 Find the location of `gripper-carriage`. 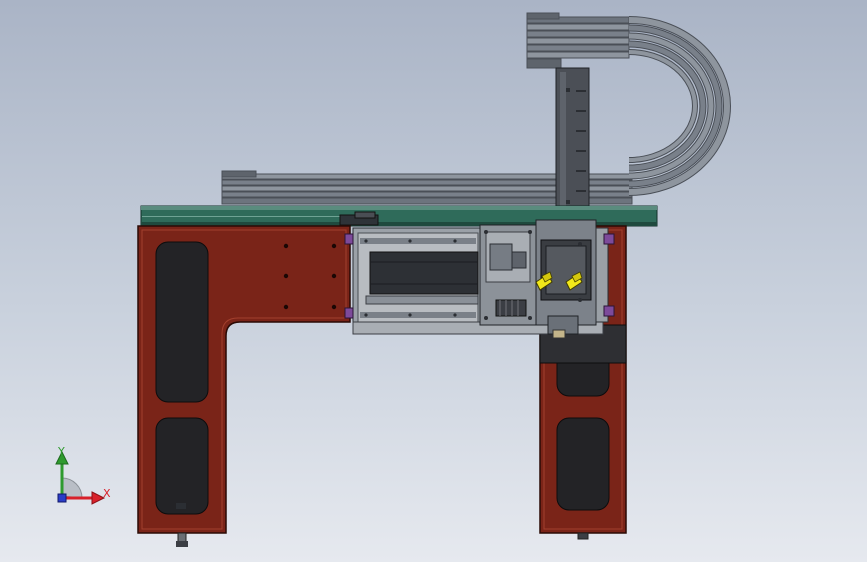

gripper-carriage is located at coordinates (547, 279).